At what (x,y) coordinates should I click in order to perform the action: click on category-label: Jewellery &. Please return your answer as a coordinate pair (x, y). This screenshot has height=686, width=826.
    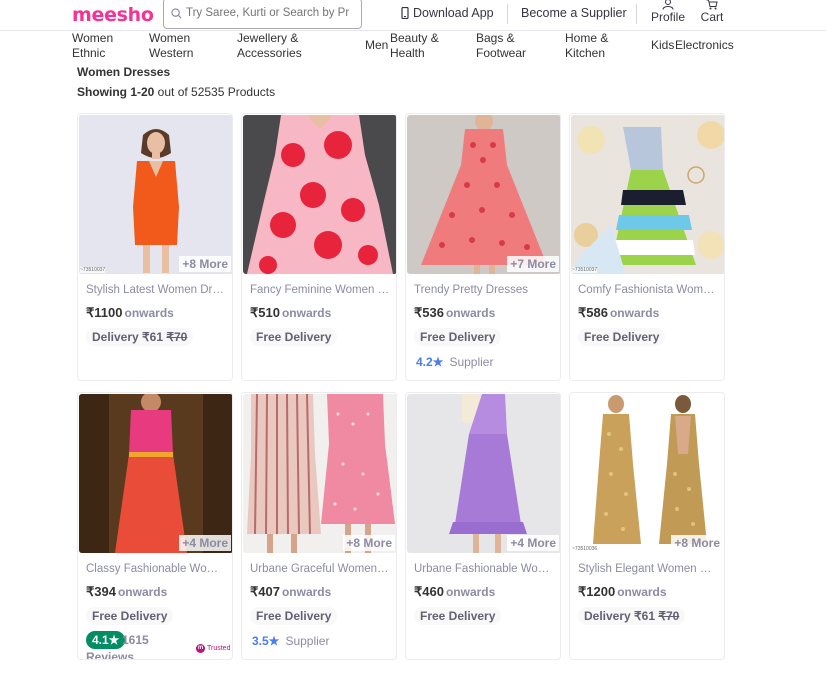
    Looking at the image, I should click on (268, 38).